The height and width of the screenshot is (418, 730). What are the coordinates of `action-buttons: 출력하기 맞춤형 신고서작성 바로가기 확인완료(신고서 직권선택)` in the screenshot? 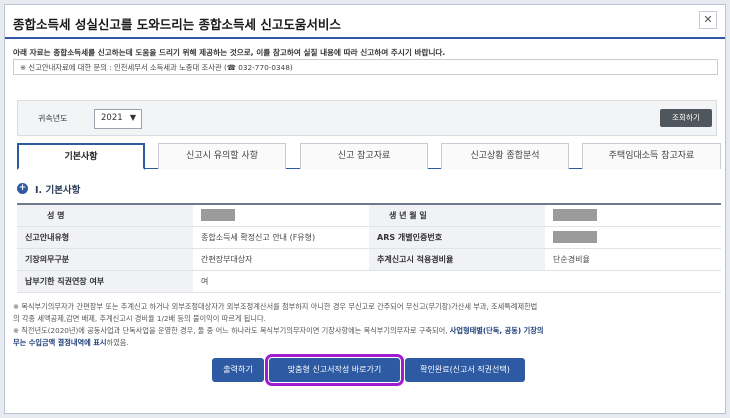 It's located at (365, 370).